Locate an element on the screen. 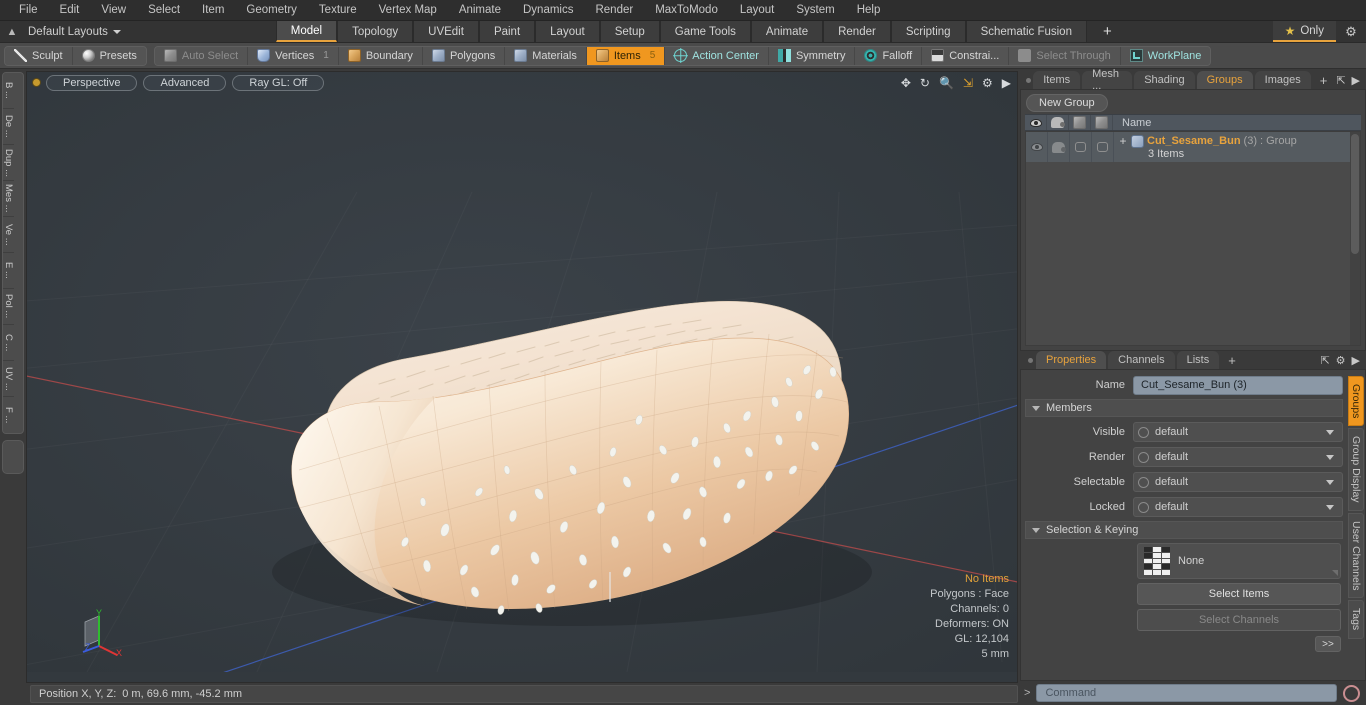 The height and width of the screenshot is (705, 1366). fit-icon: ⇲ is located at coordinates (968, 83).